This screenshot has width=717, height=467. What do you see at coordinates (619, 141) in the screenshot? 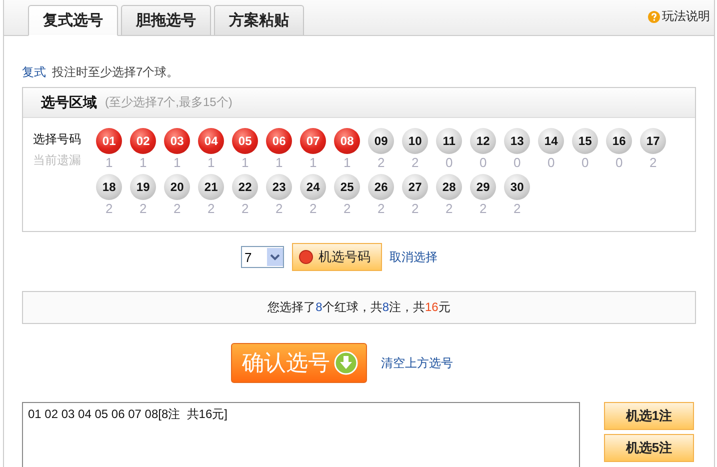
I see `number-ball: 16` at bounding box center [619, 141].